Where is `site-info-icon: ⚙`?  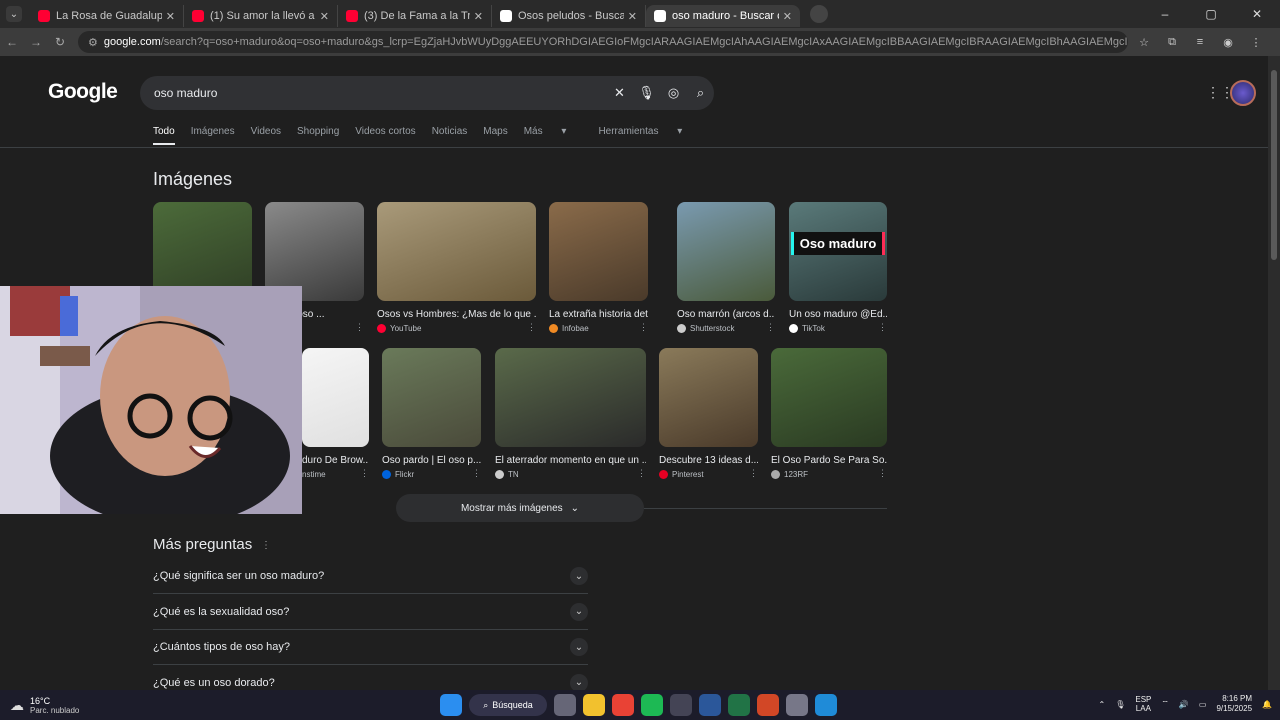 site-info-icon: ⚙ is located at coordinates (93, 42).